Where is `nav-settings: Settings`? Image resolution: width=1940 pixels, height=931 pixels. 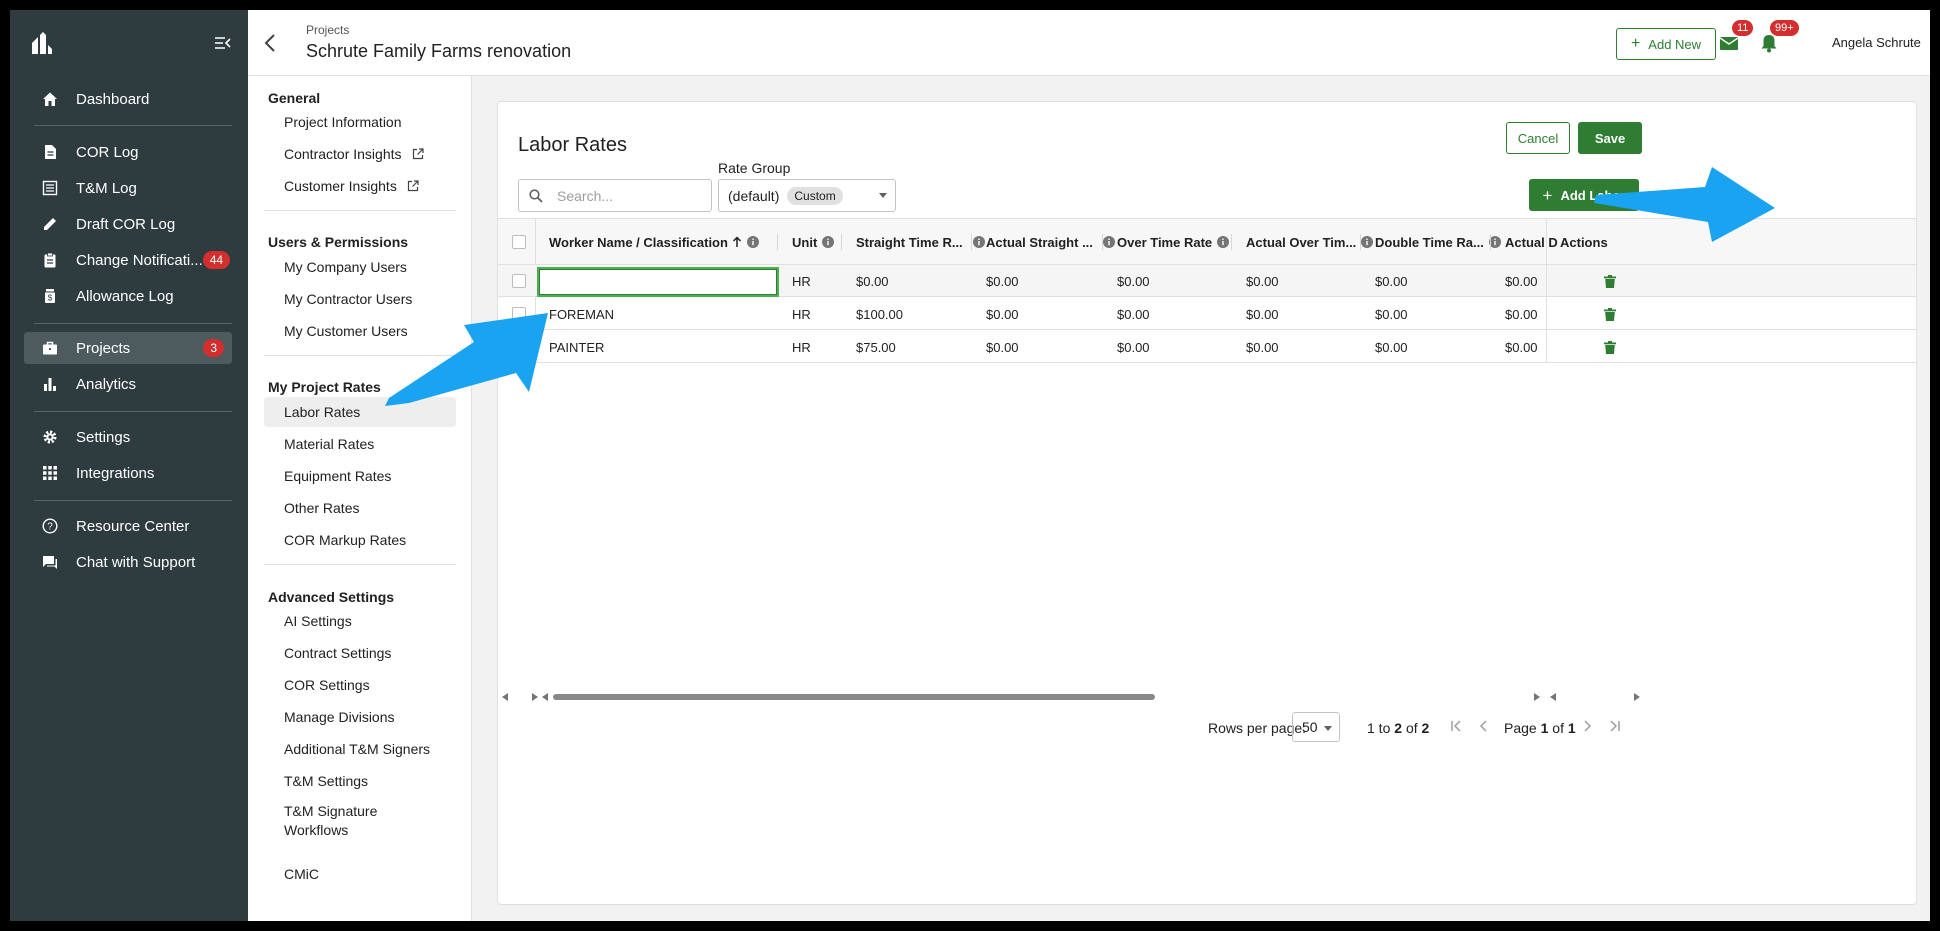
nav-settings: Settings is located at coordinates (128, 437).